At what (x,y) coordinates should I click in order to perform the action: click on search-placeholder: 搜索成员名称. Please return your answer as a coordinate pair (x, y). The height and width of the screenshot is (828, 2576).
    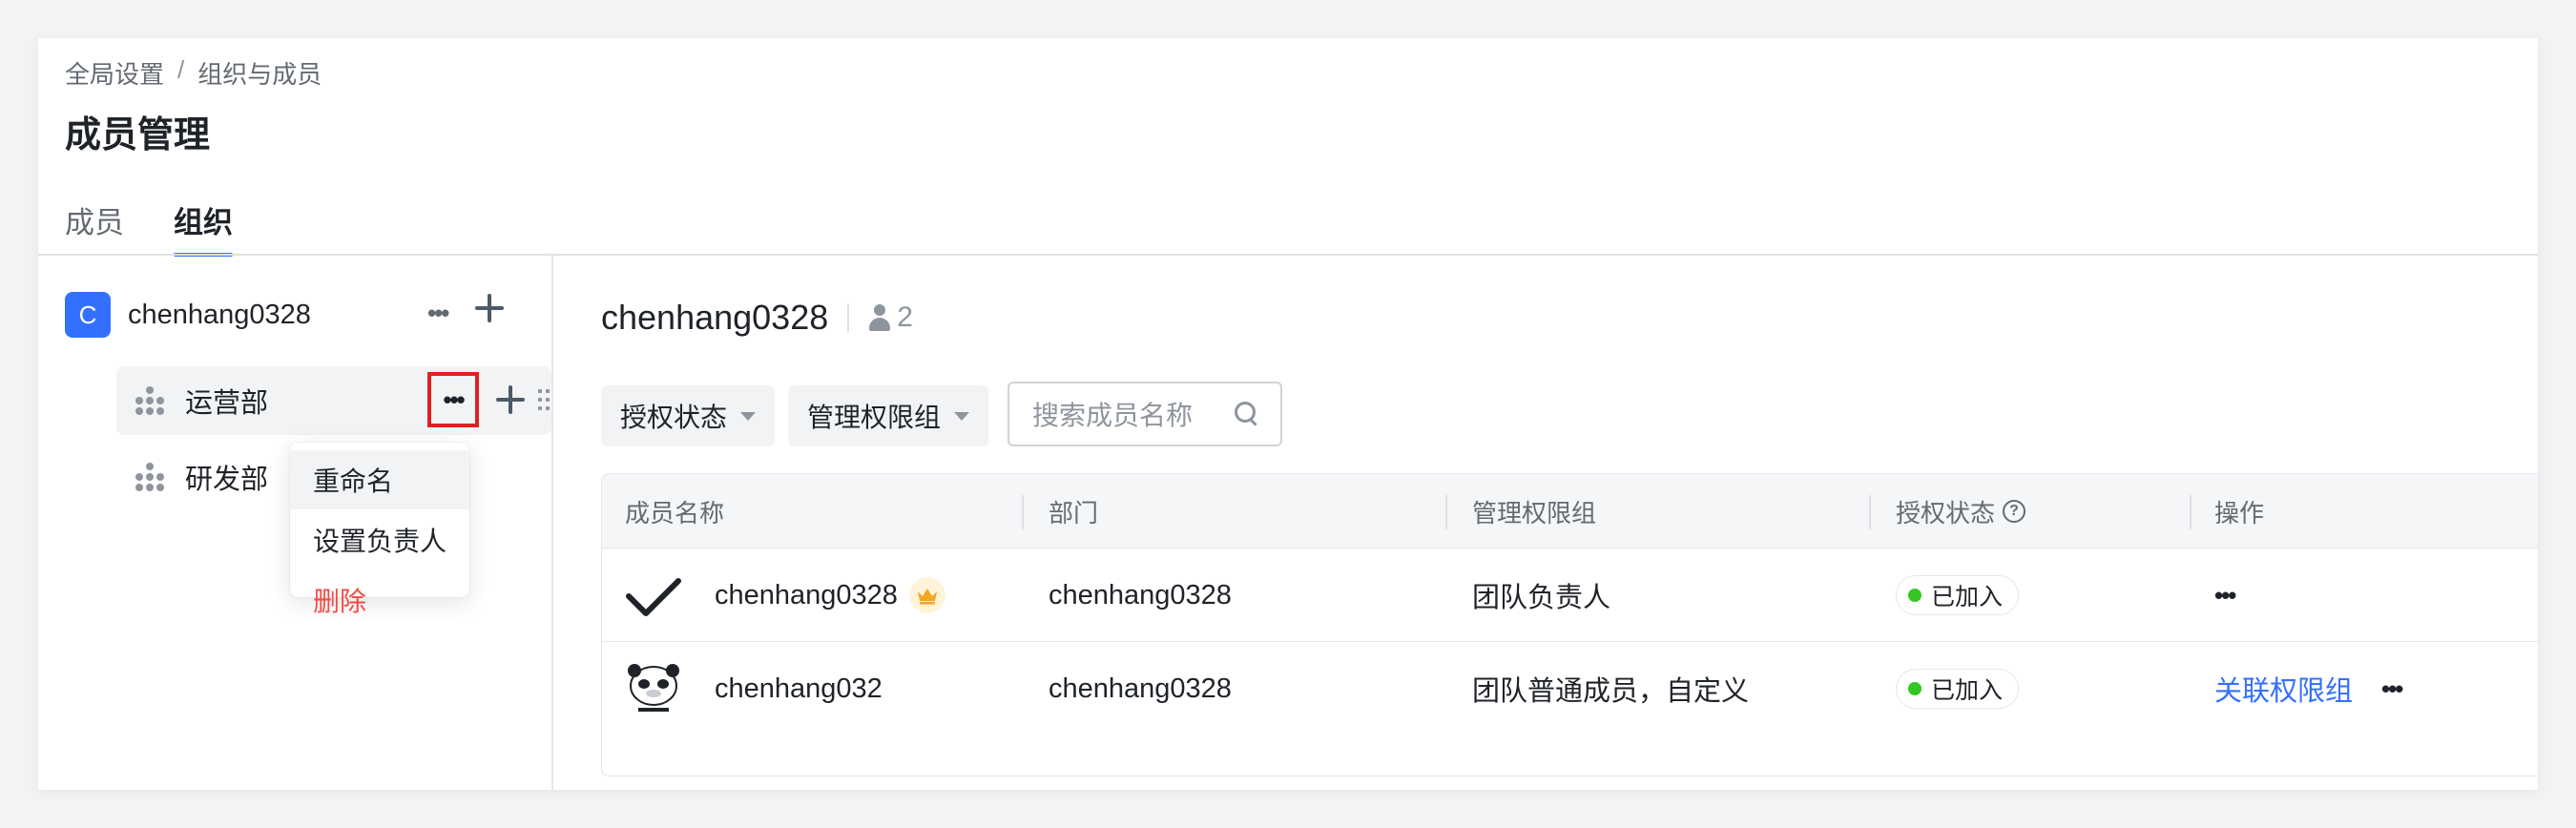
    Looking at the image, I should click on (1113, 415).